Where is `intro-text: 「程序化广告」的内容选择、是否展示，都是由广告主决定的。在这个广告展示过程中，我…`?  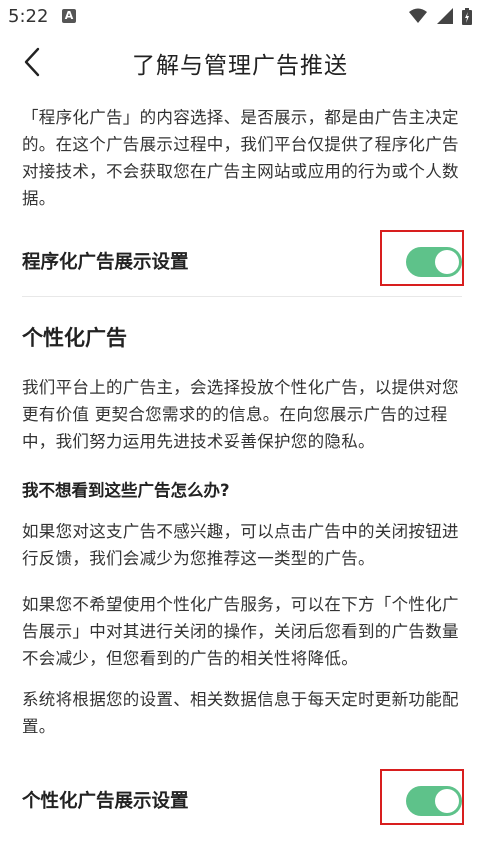
intro-text: 「程序化广告」的内容选择、是否展示，都是由广告主决定的。在这个广告展示过程中，我… is located at coordinates (240, 158).